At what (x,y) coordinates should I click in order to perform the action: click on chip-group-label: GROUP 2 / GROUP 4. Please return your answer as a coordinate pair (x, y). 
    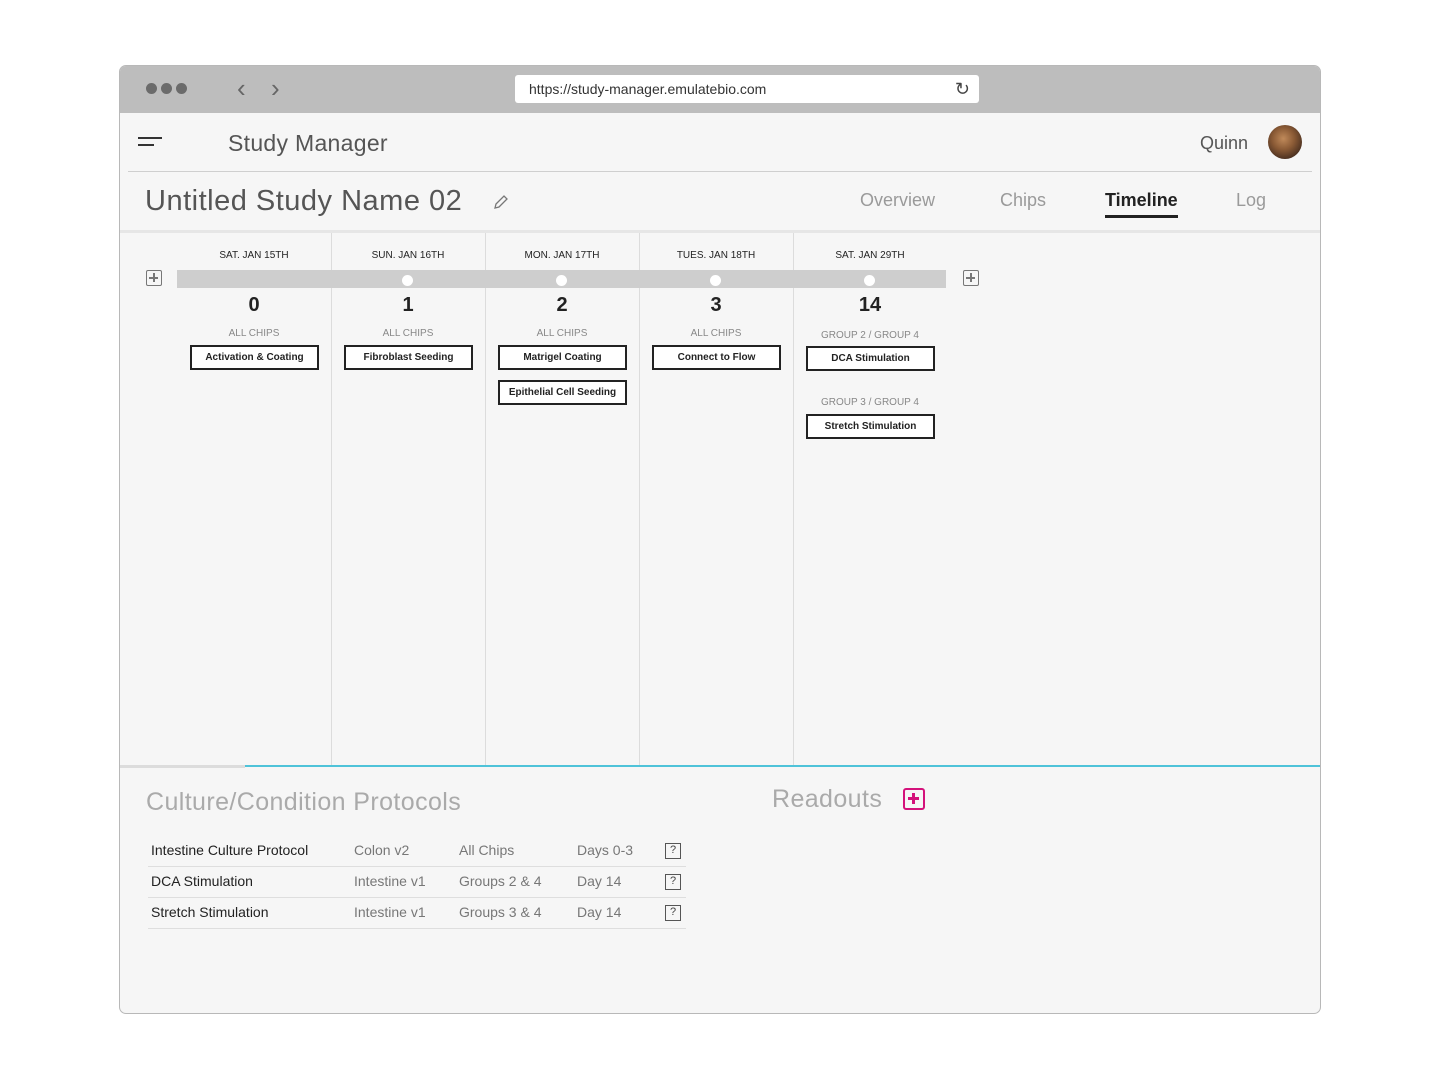
    Looking at the image, I should click on (870, 335).